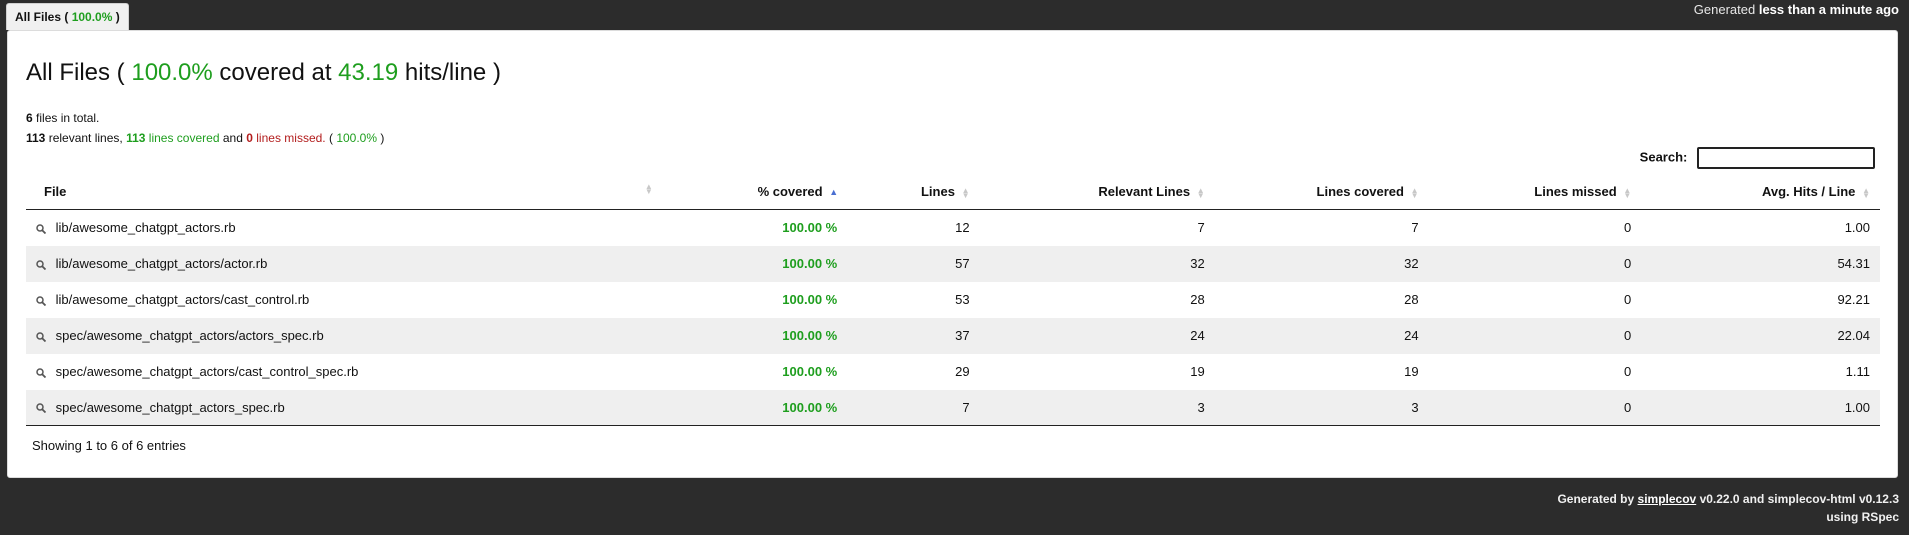 The image size is (1909, 535). I want to click on lines-covered-cell: 3, so click(1321, 407).